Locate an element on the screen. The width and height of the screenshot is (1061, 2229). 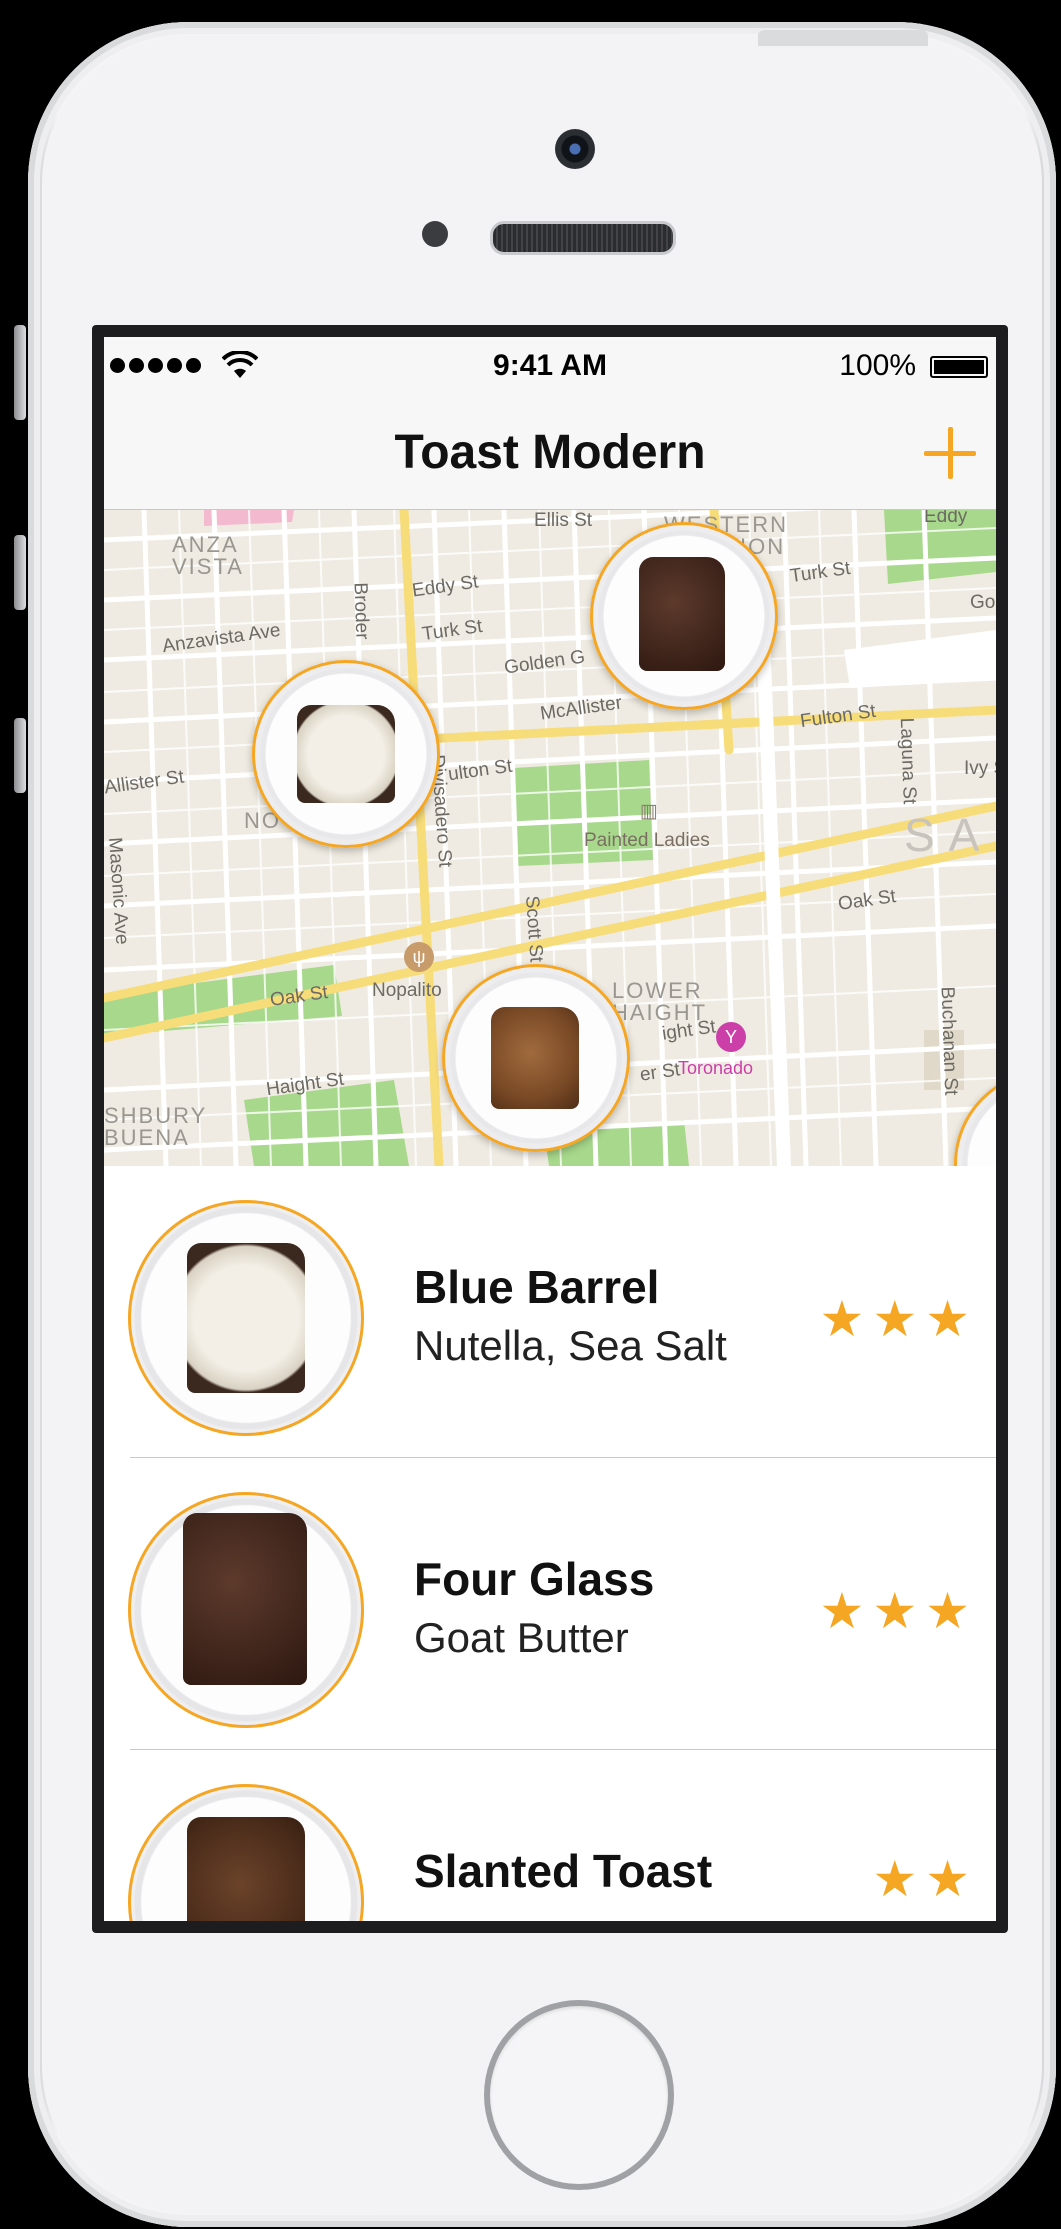
status-bar: 9:41 AM 100% is located at coordinates (550, 367).